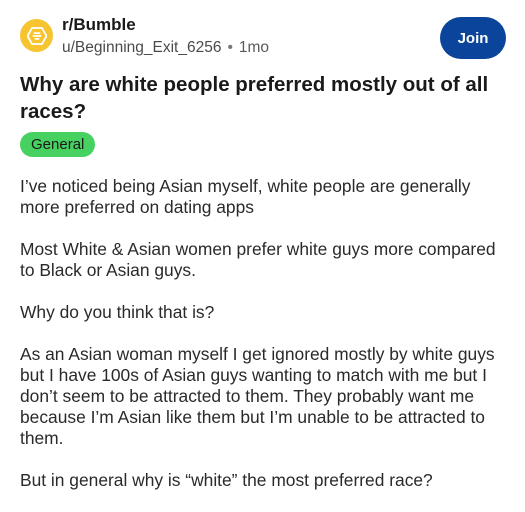  Describe the element at coordinates (141, 47) in the screenshot. I see `author-username: u/Beginning_Exit_6256` at that location.